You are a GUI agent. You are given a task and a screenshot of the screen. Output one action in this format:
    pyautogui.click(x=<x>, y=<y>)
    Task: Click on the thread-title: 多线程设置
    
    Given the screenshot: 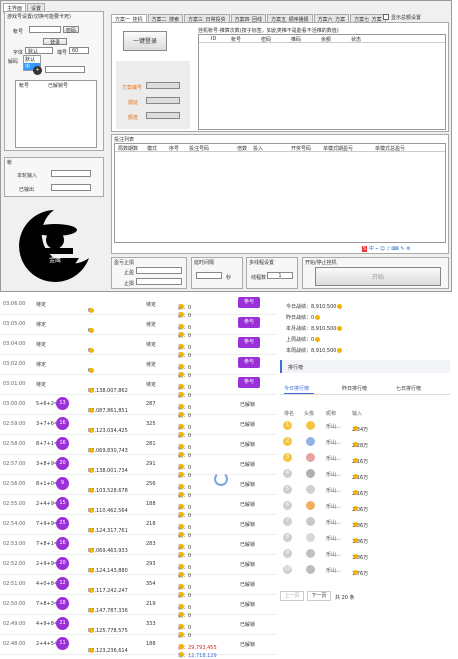 What is the action you would take?
    pyautogui.click(x=262, y=263)
    